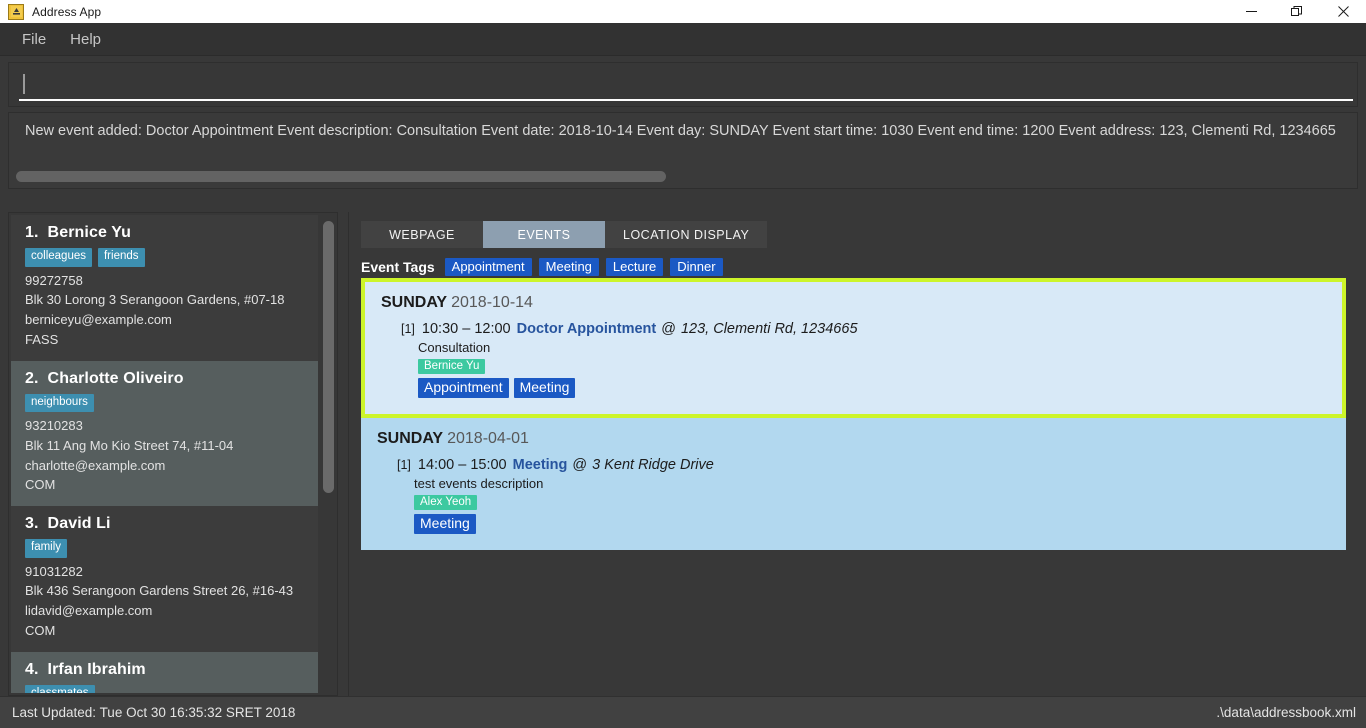 The width and height of the screenshot is (1366, 728). What do you see at coordinates (85, 39) in the screenshot?
I see `menu-help: Help` at bounding box center [85, 39].